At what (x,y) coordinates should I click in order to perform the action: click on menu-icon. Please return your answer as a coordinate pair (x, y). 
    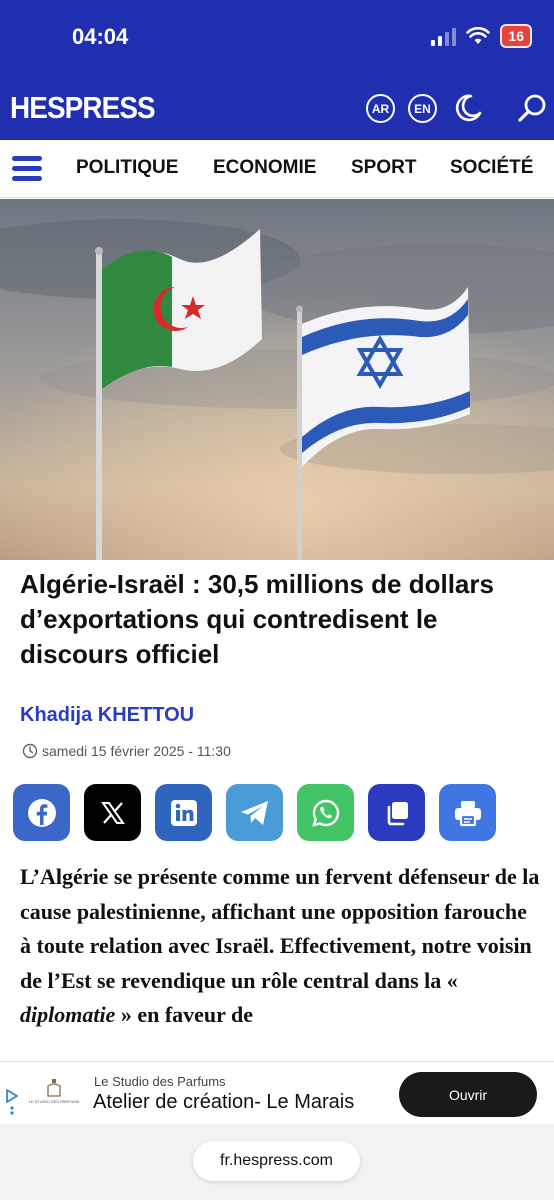
    Looking at the image, I should click on (27, 169).